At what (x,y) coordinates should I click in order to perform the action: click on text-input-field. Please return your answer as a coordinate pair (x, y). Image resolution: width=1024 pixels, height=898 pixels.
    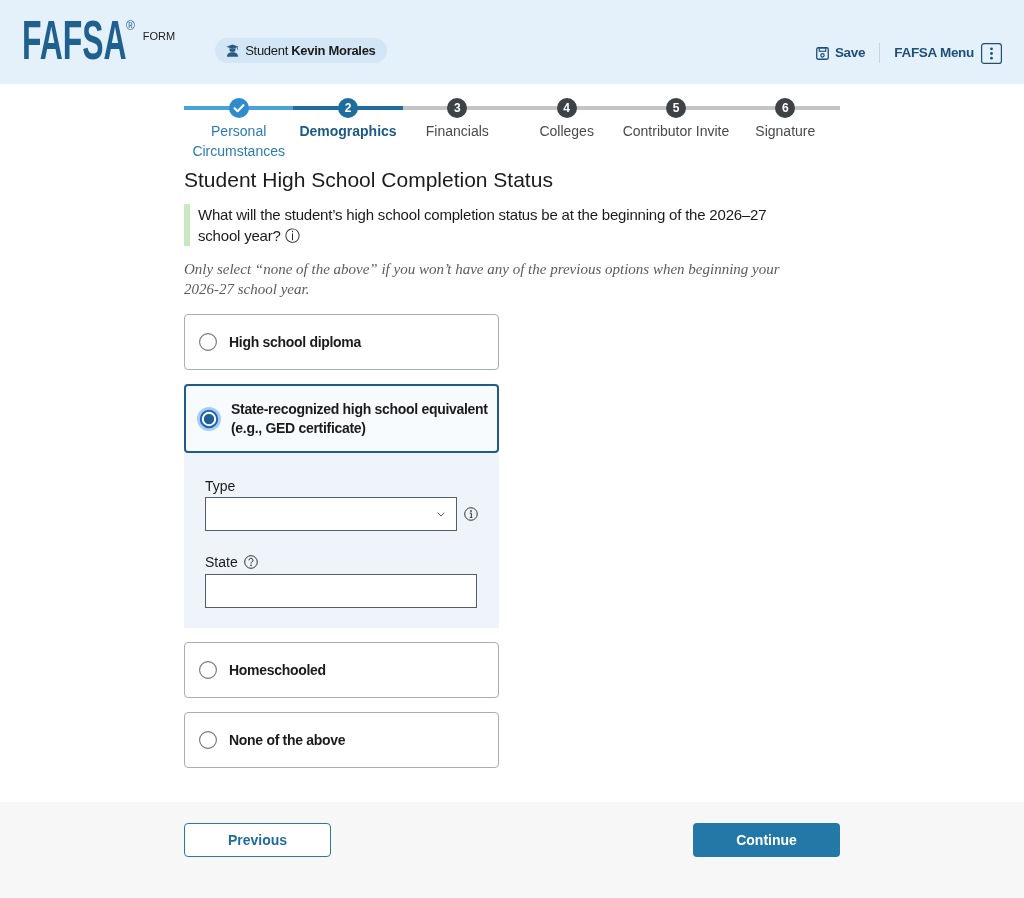
    Looking at the image, I should click on (341, 591).